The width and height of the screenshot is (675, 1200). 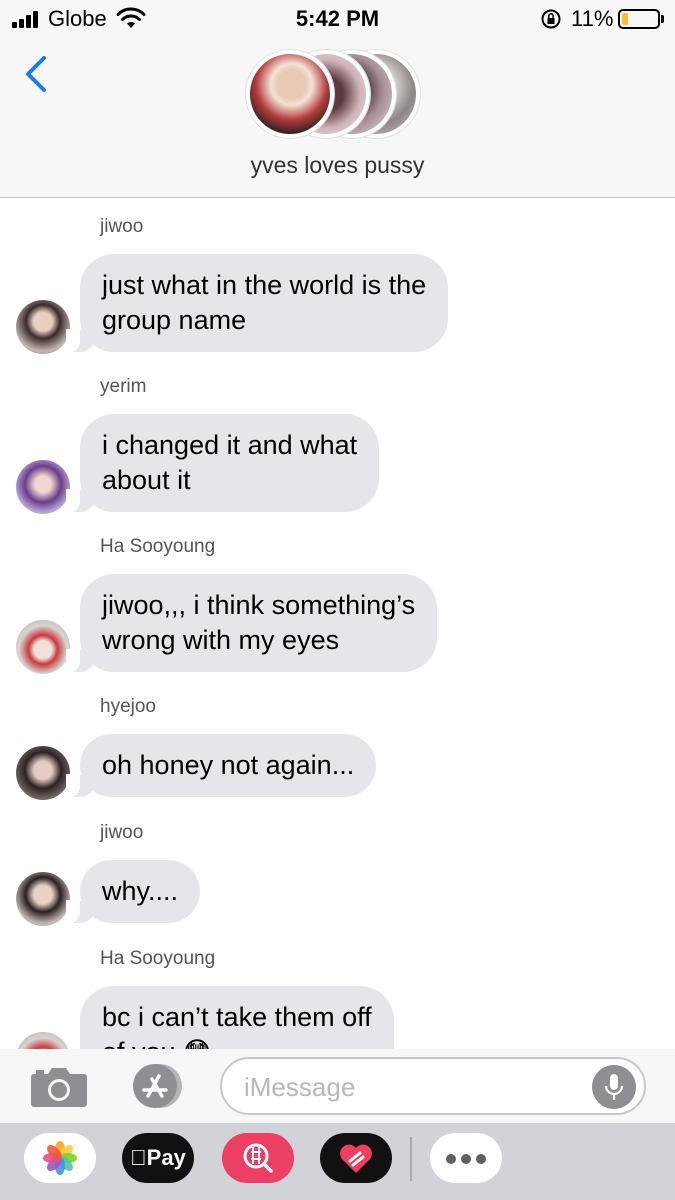 I want to click on camera-icon, so click(x=59, y=1086).